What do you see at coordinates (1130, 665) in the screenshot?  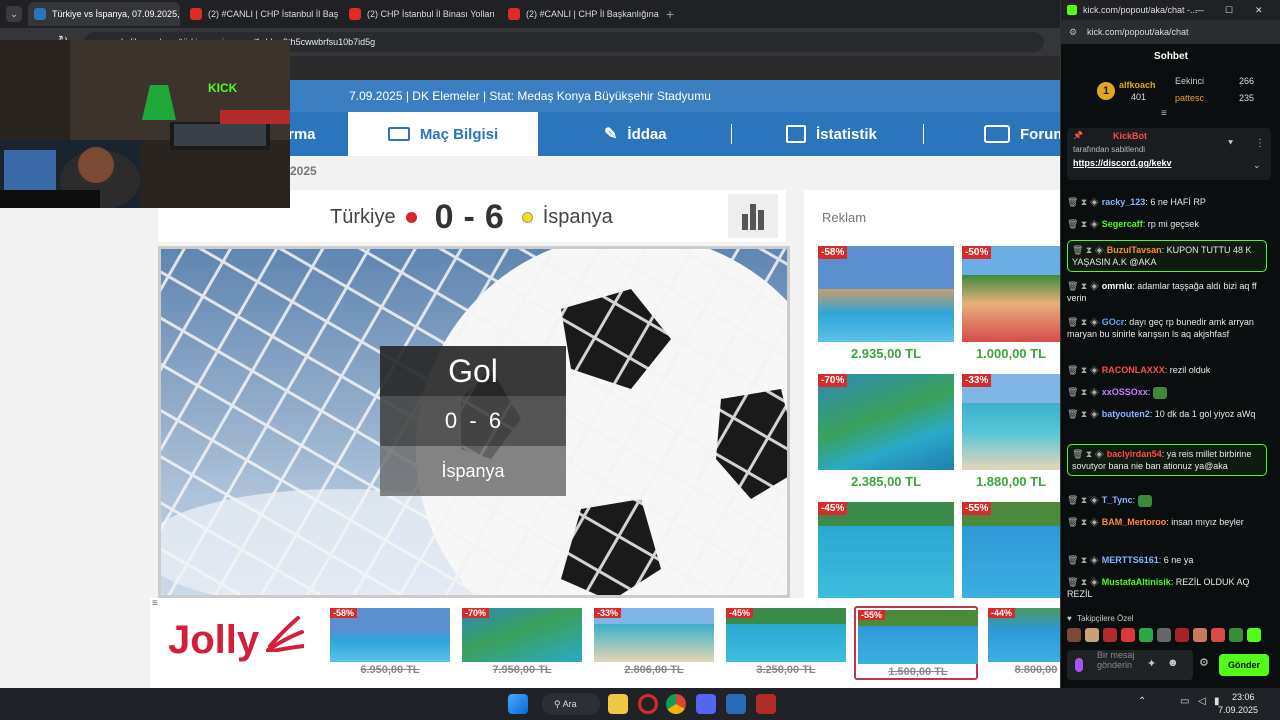 I see `chat-input: Bir mesaj gönderin ✦ ☻` at bounding box center [1130, 665].